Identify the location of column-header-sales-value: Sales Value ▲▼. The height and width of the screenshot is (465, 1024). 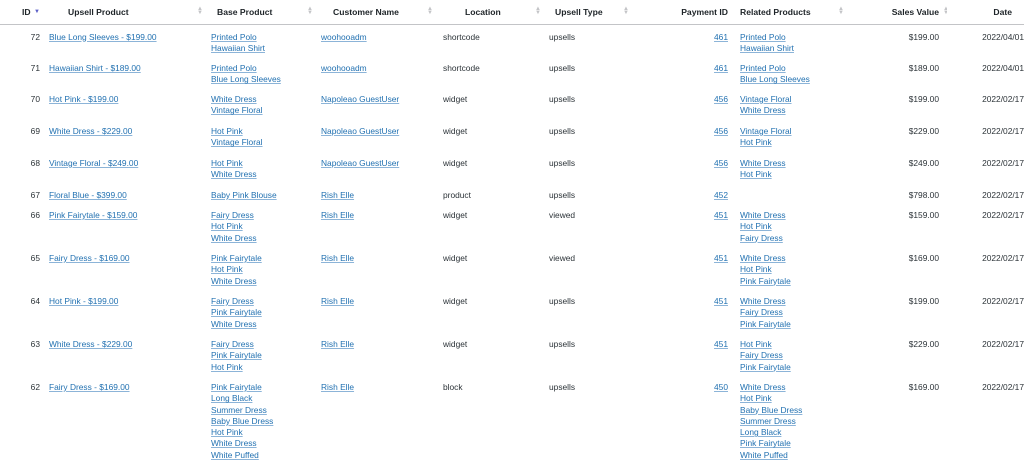
(899, 12).